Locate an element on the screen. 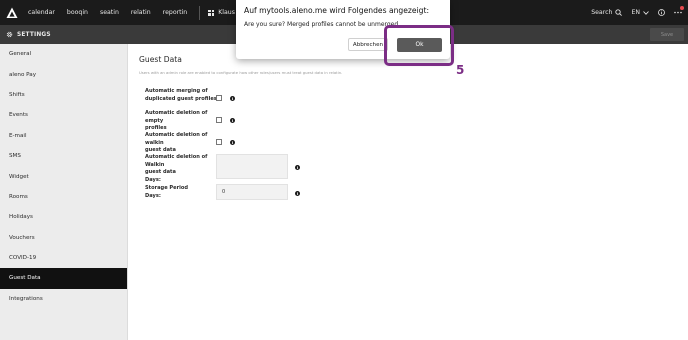 The width and height of the screenshot is (688, 340). language-label: EN is located at coordinates (635, 12).